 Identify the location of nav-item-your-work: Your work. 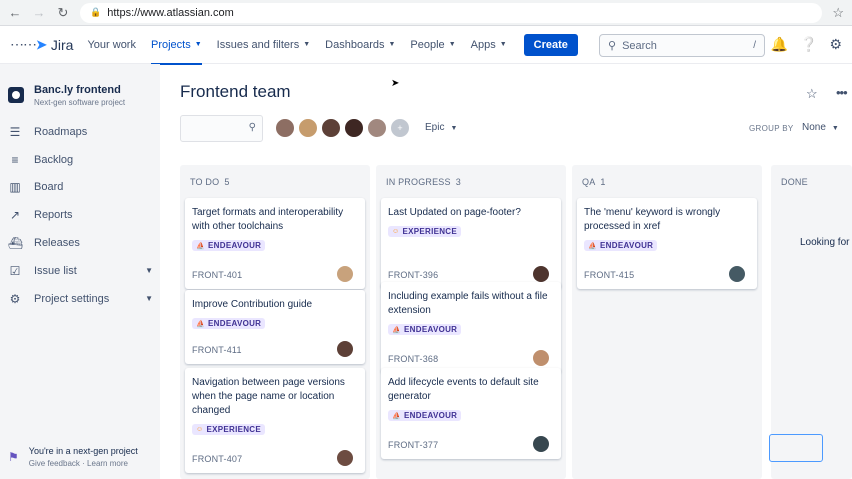
(111, 45).